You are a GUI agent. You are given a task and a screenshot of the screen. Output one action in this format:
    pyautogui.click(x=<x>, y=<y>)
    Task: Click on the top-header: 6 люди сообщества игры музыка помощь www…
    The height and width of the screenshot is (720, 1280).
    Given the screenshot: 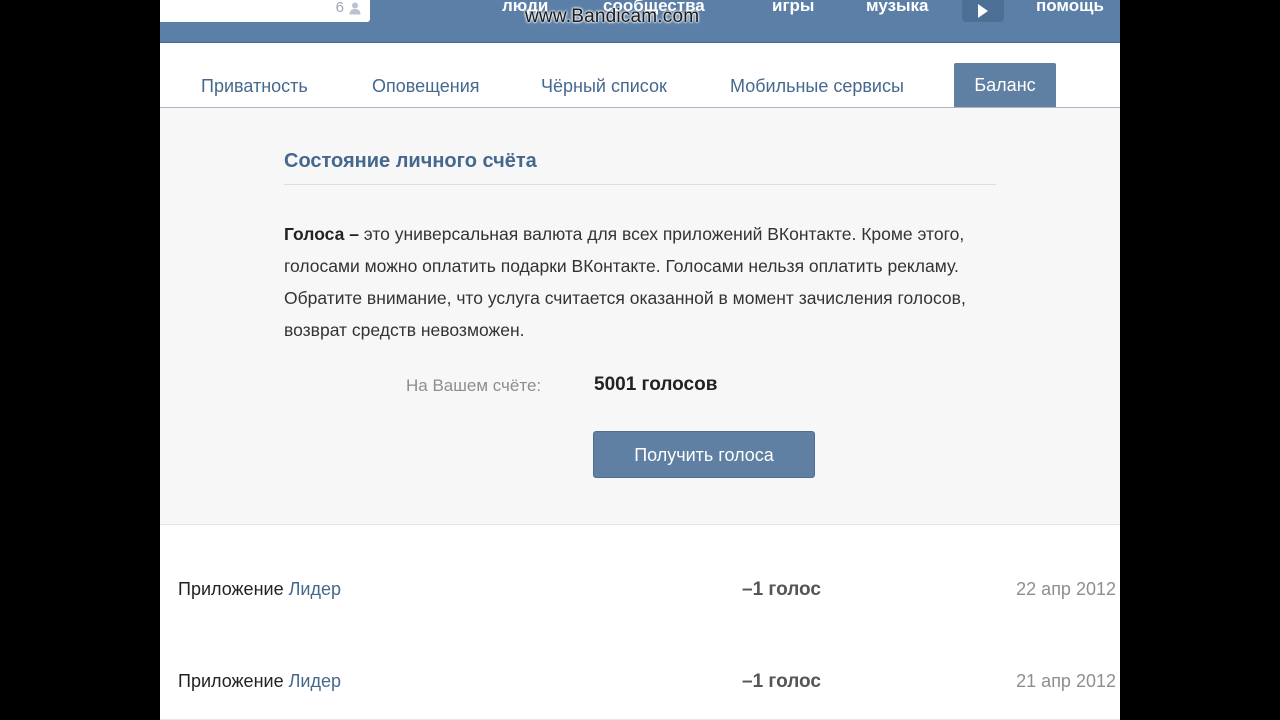 What is the action you would take?
    pyautogui.click(x=640, y=21)
    